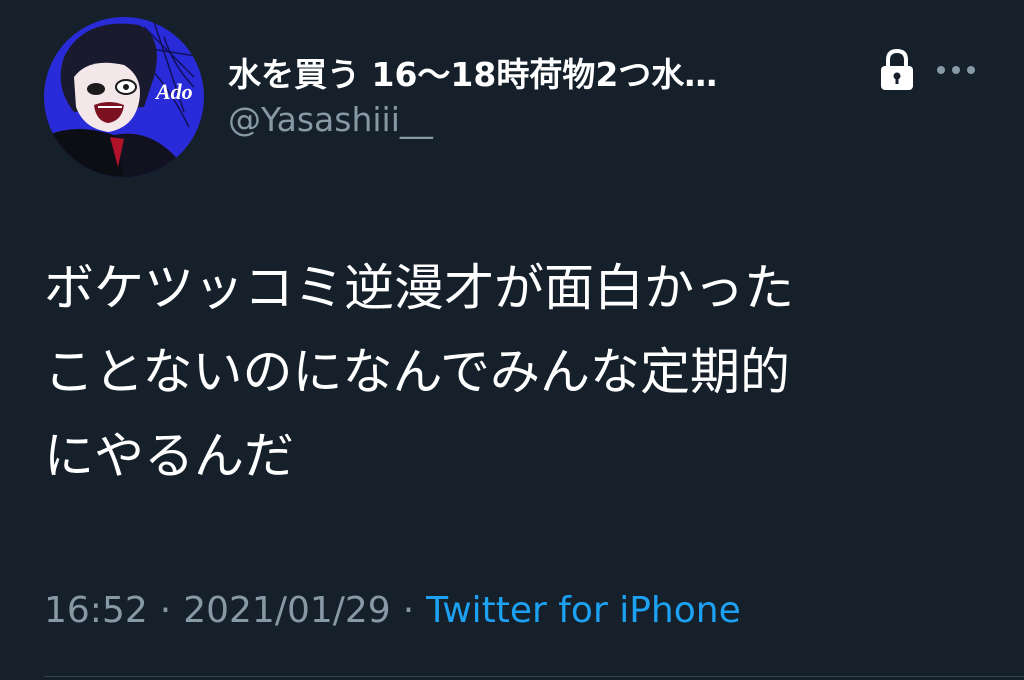 The width and height of the screenshot is (1024, 680). What do you see at coordinates (392, 610) in the screenshot?
I see `tweet-meta: 16:52 · 2021/01/29 · Twitter for iPhone` at bounding box center [392, 610].